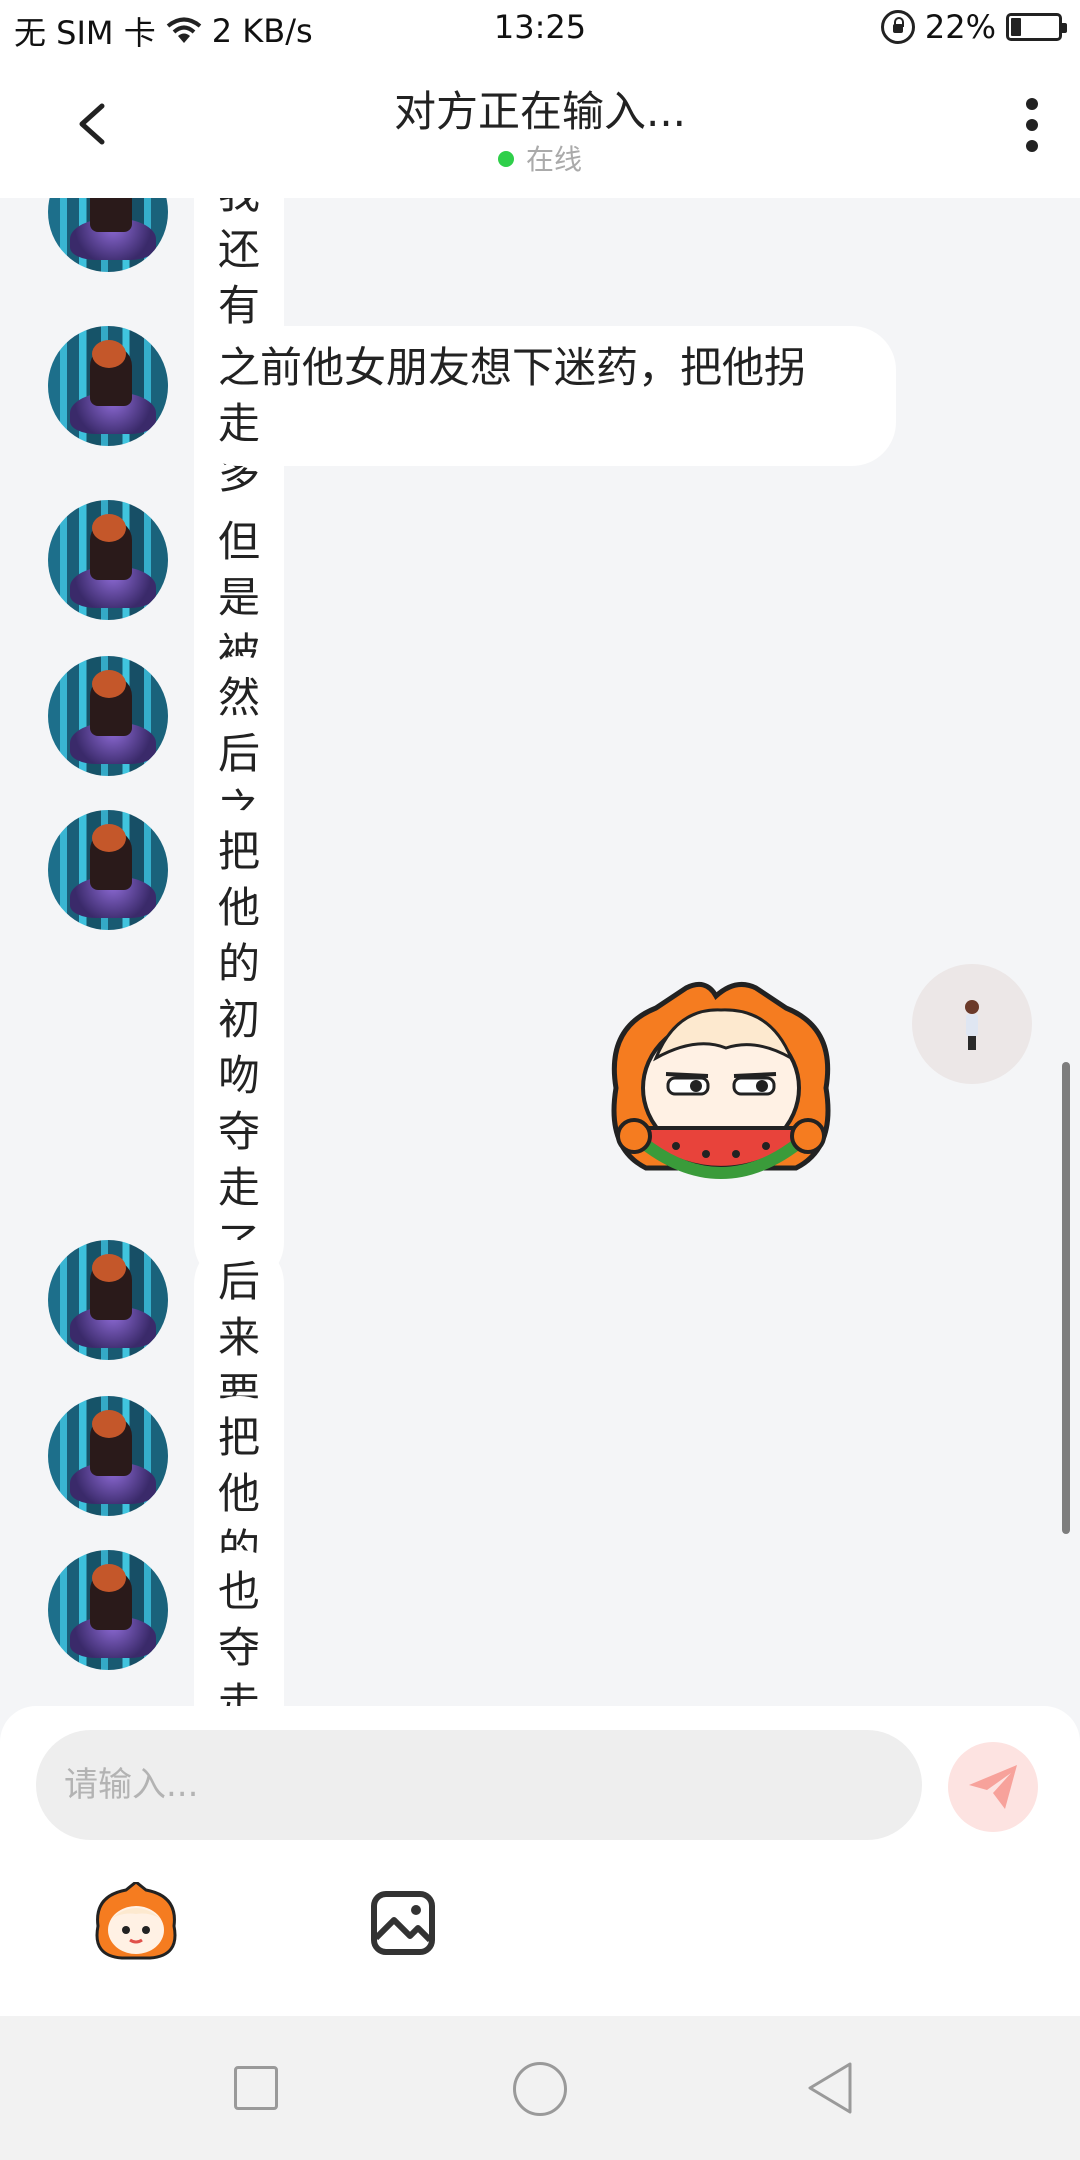 This screenshot has height=2160, width=1080. What do you see at coordinates (136, 1922) in the screenshot?
I see `emoji-icon` at bounding box center [136, 1922].